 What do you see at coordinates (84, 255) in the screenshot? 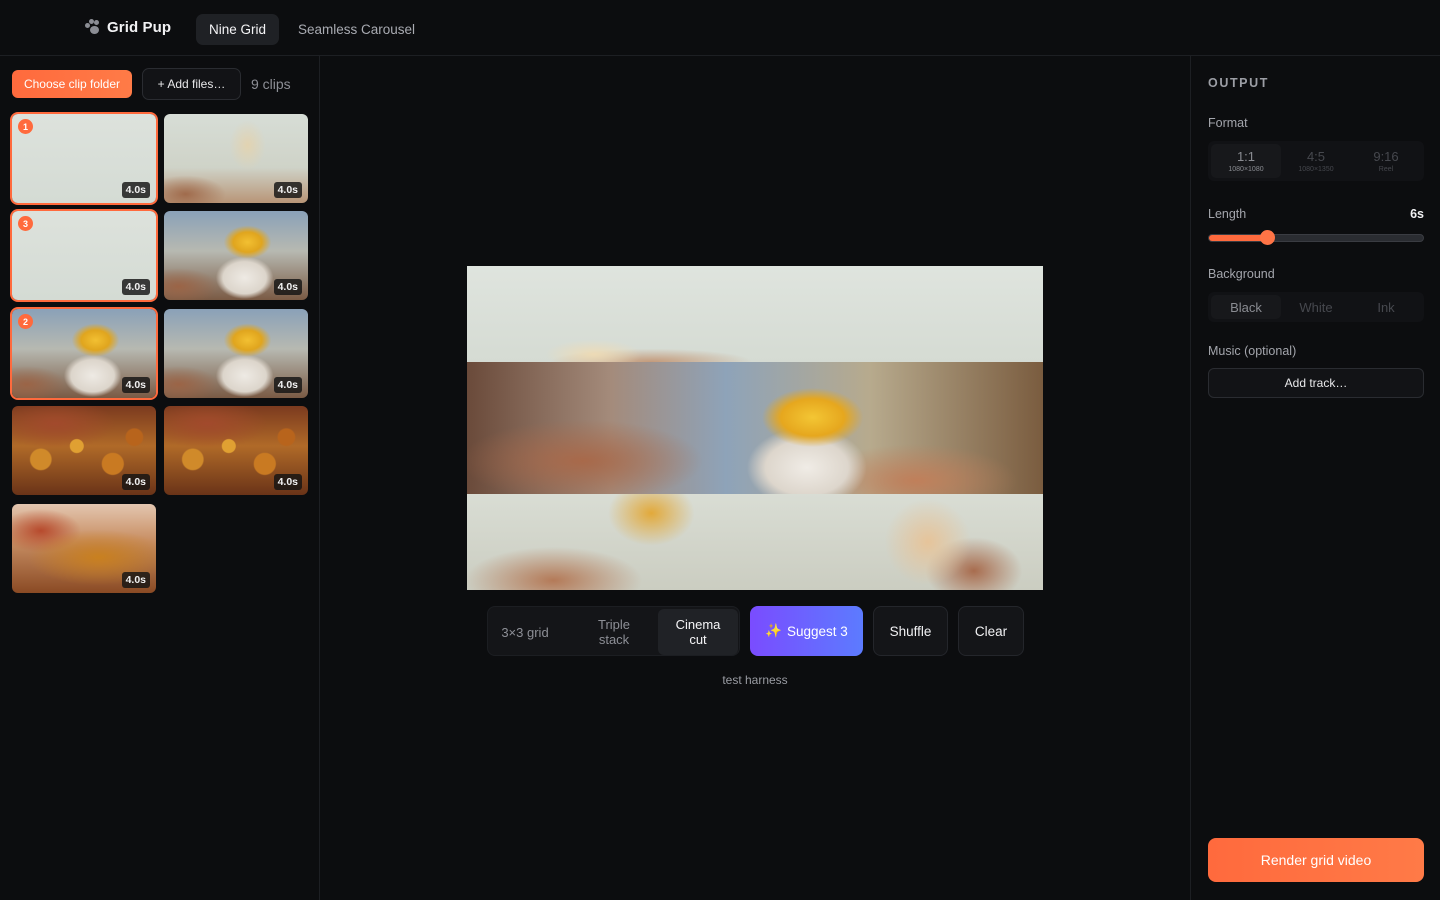
I see `clip-thumbnail: 3 4.0s` at bounding box center [84, 255].